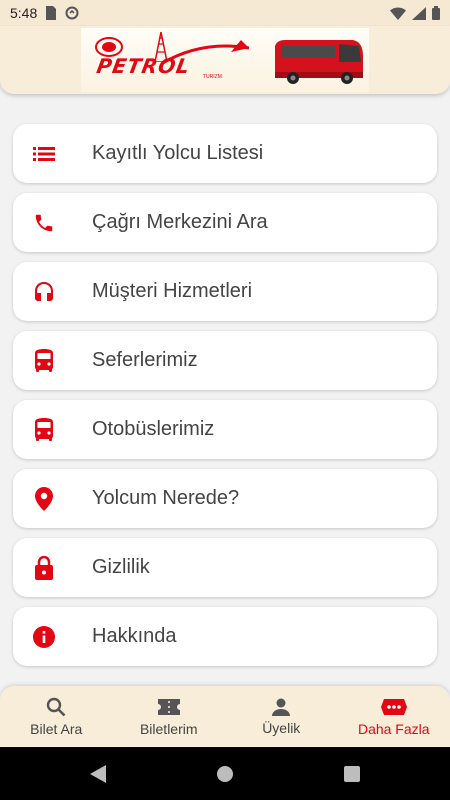 This screenshot has height=800, width=450. Describe the element at coordinates (166, 498) in the screenshot. I see `menu-item-label: Yolcum Nerede?` at that location.